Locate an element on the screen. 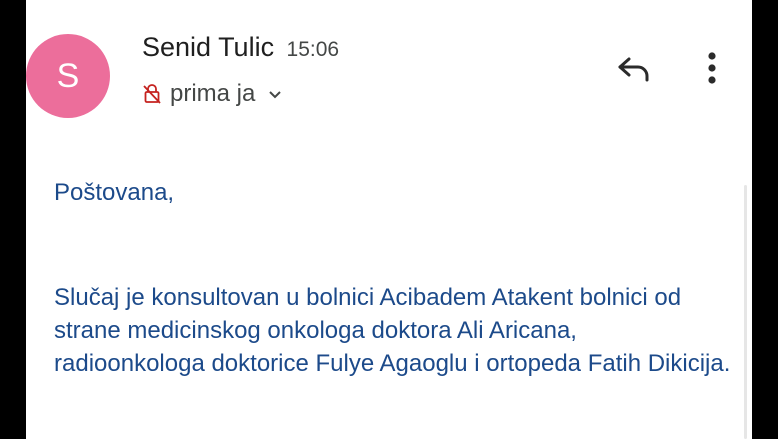  chevron-down-icon is located at coordinates (275, 94).